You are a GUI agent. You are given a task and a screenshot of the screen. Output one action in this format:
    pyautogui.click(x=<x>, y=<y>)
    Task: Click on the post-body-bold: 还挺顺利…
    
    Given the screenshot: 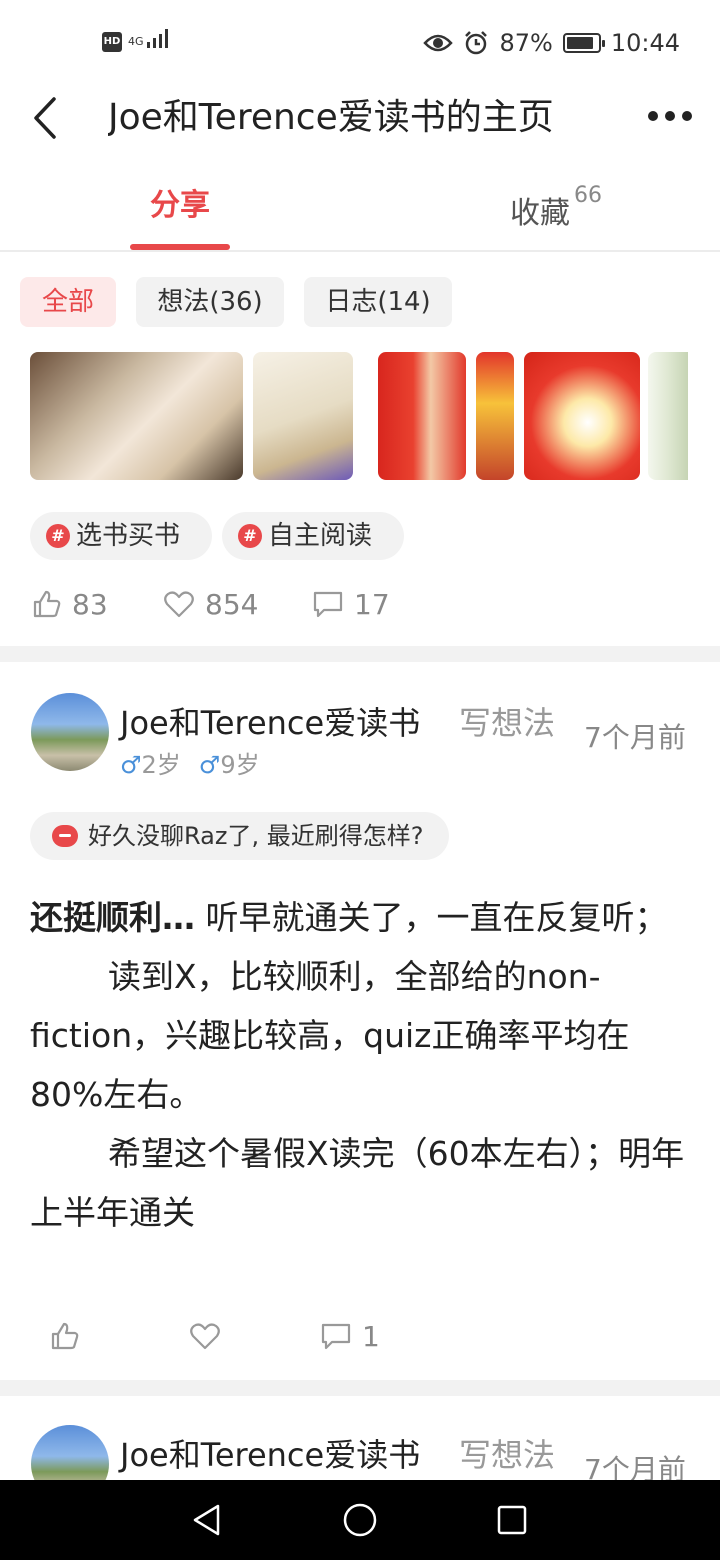 What is the action you would take?
    pyautogui.click(x=112, y=917)
    